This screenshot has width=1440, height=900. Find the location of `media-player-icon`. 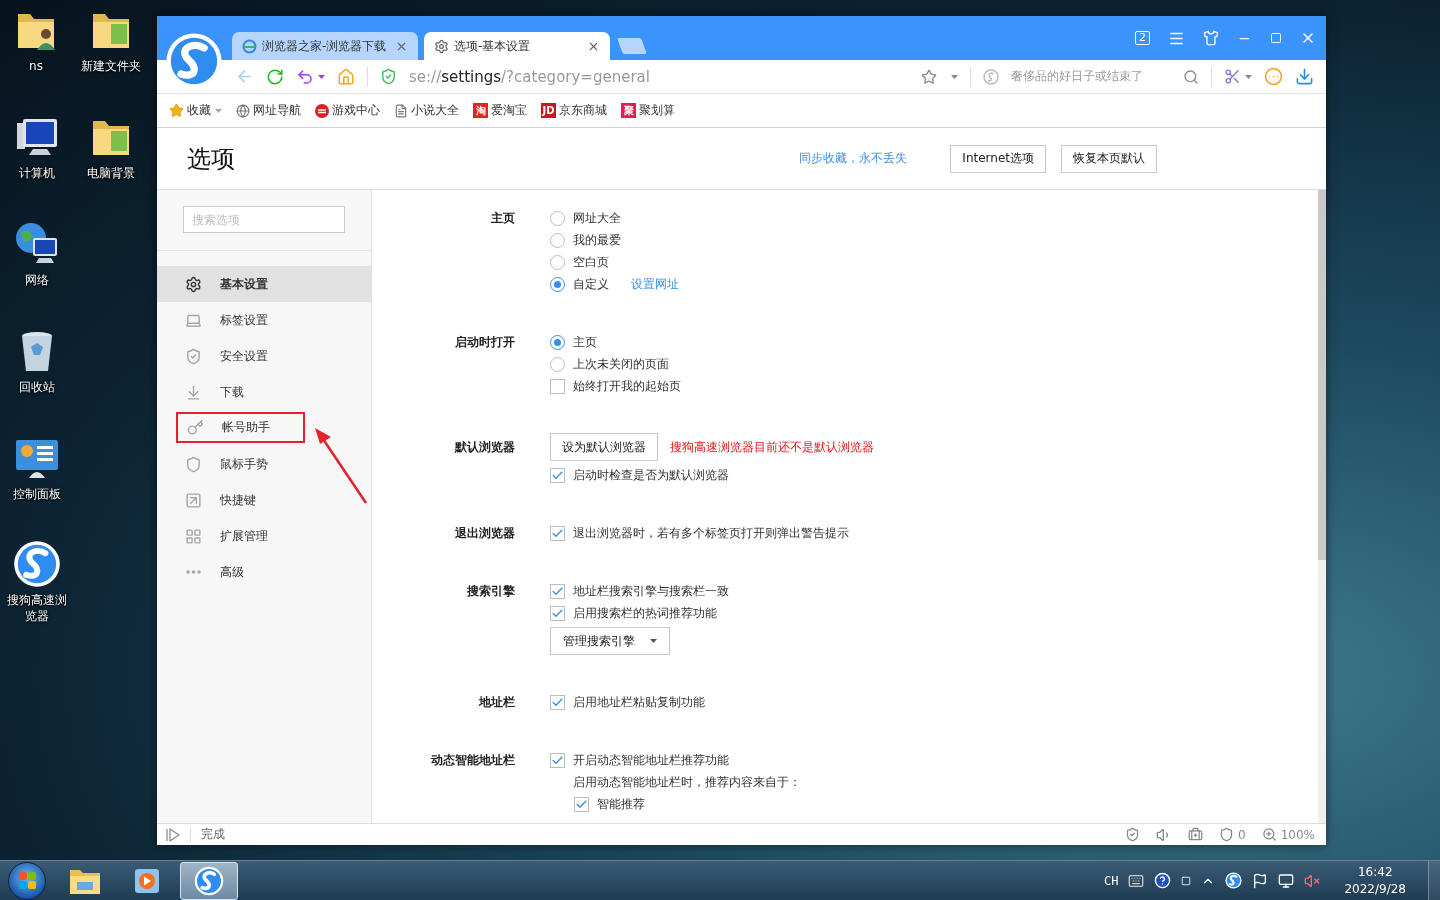

media-player-icon is located at coordinates (147, 880).